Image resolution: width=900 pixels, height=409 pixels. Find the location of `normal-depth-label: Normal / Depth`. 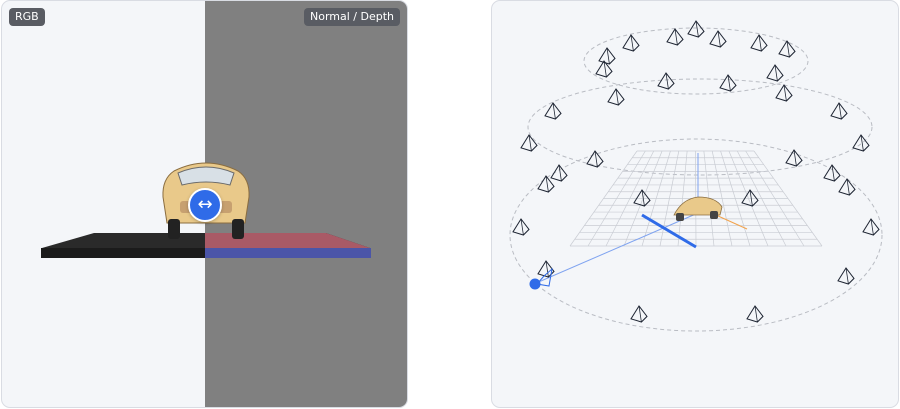

normal-depth-label: Normal / Depth is located at coordinates (351, 17).